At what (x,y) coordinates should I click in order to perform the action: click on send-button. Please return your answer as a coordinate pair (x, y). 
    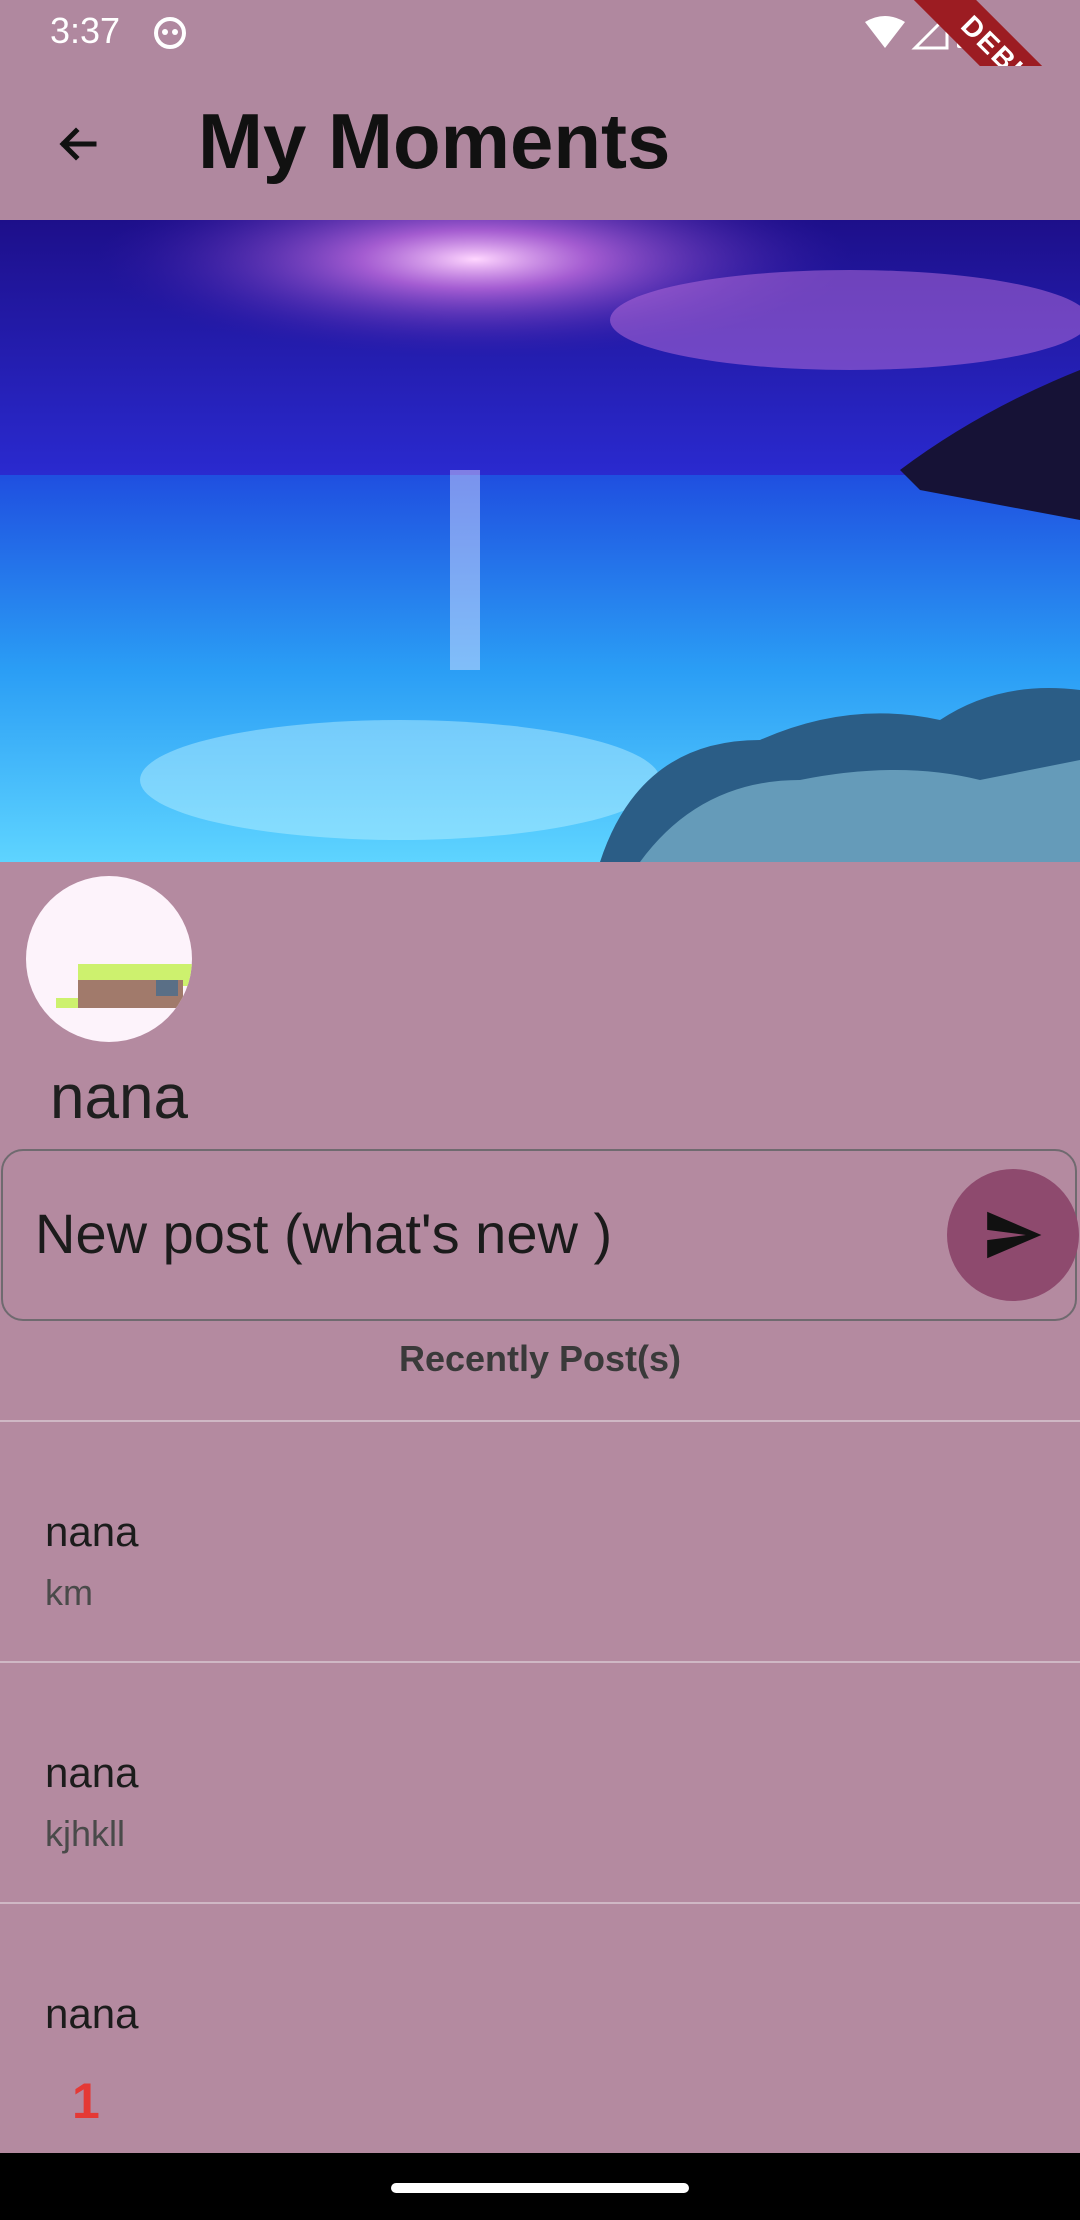
    Looking at the image, I should click on (1013, 1235).